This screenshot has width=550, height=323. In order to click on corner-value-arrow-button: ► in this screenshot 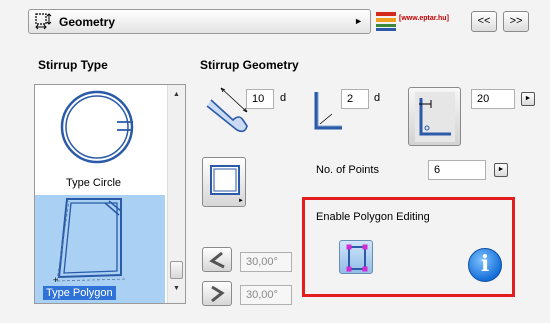, I will do `click(528, 99)`.